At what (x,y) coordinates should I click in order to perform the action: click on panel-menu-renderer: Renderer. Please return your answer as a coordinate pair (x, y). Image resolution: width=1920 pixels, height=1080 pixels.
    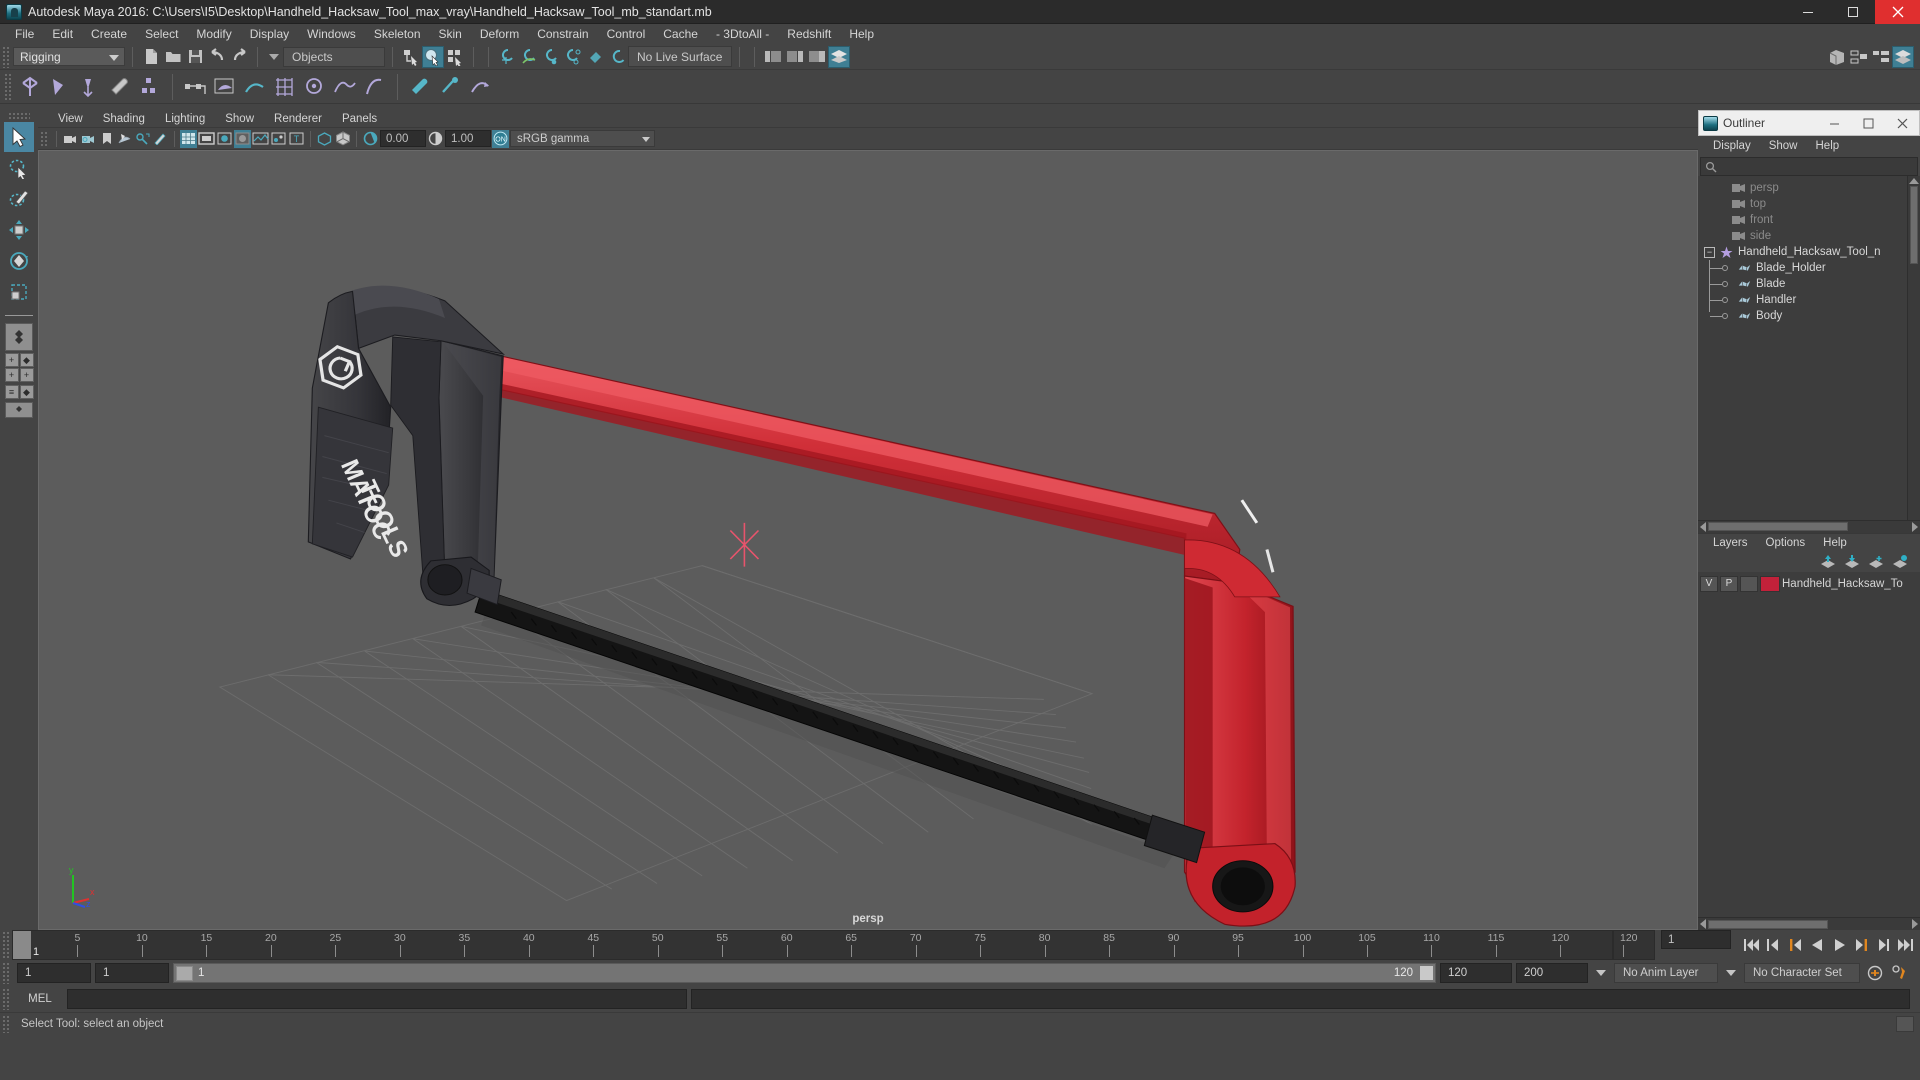
    Looking at the image, I should click on (298, 119).